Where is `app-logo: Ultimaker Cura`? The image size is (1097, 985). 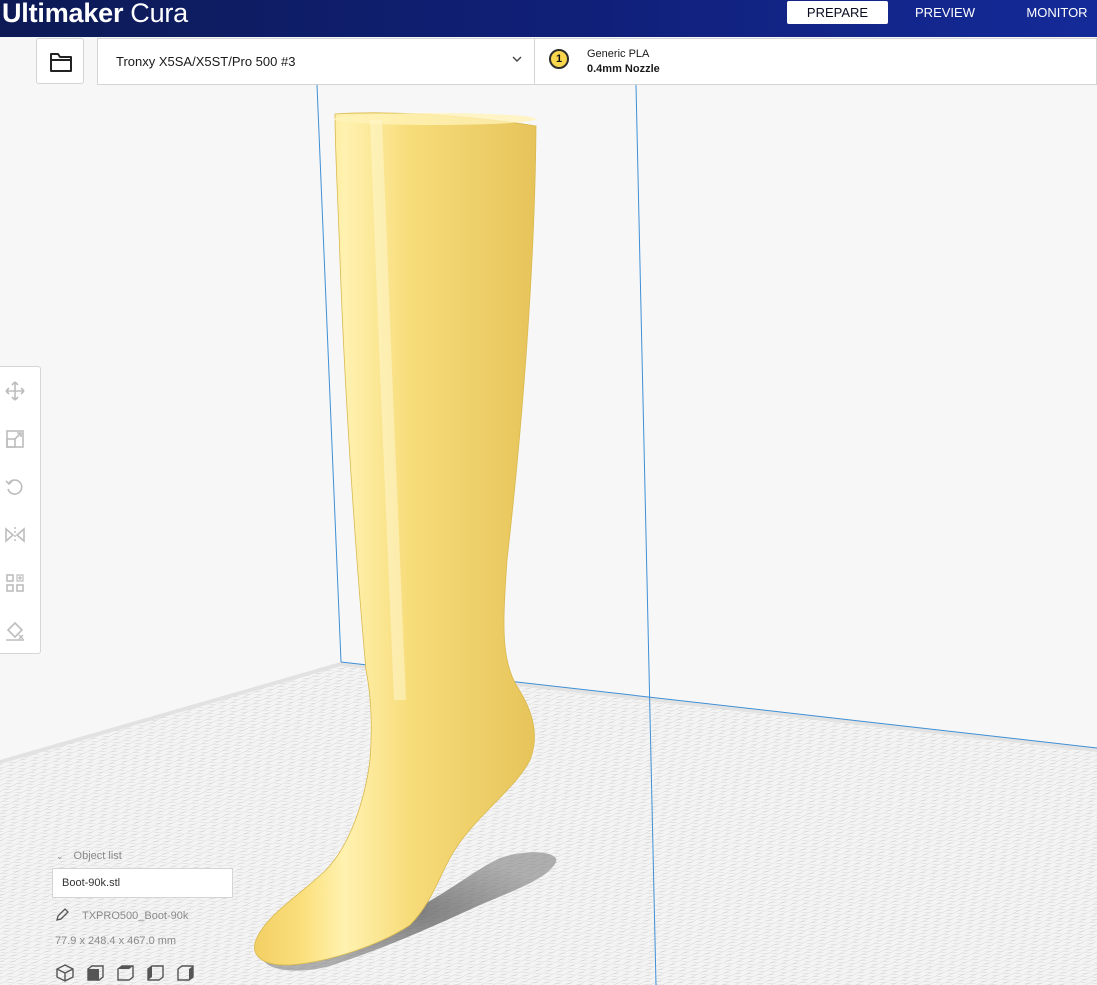
app-logo: Ultimaker Cura is located at coordinates (95, 15).